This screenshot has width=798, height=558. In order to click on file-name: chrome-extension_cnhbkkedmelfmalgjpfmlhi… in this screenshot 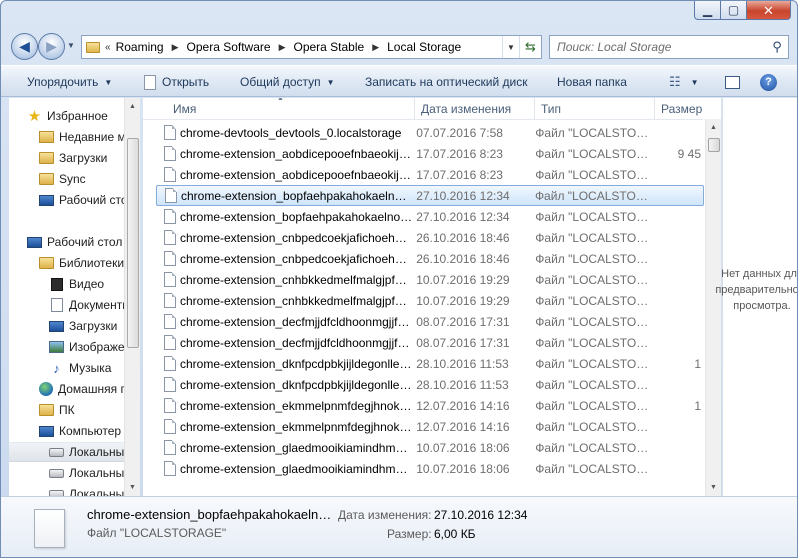, I will do `click(296, 300)`.